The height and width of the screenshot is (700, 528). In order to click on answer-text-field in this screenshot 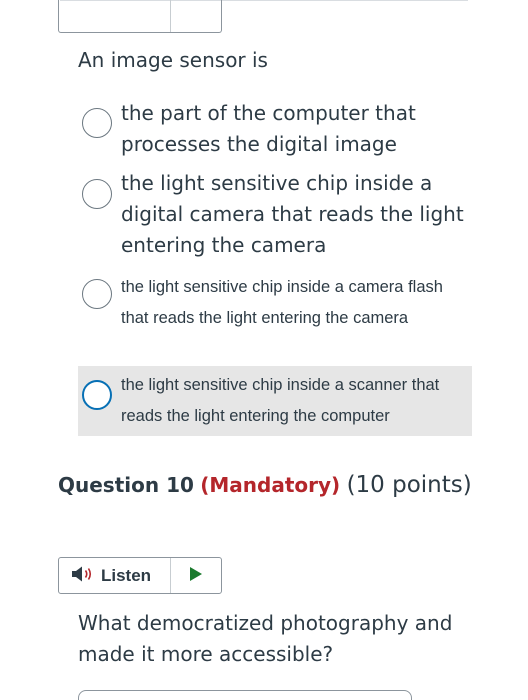, I will do `click(245, 695)`.